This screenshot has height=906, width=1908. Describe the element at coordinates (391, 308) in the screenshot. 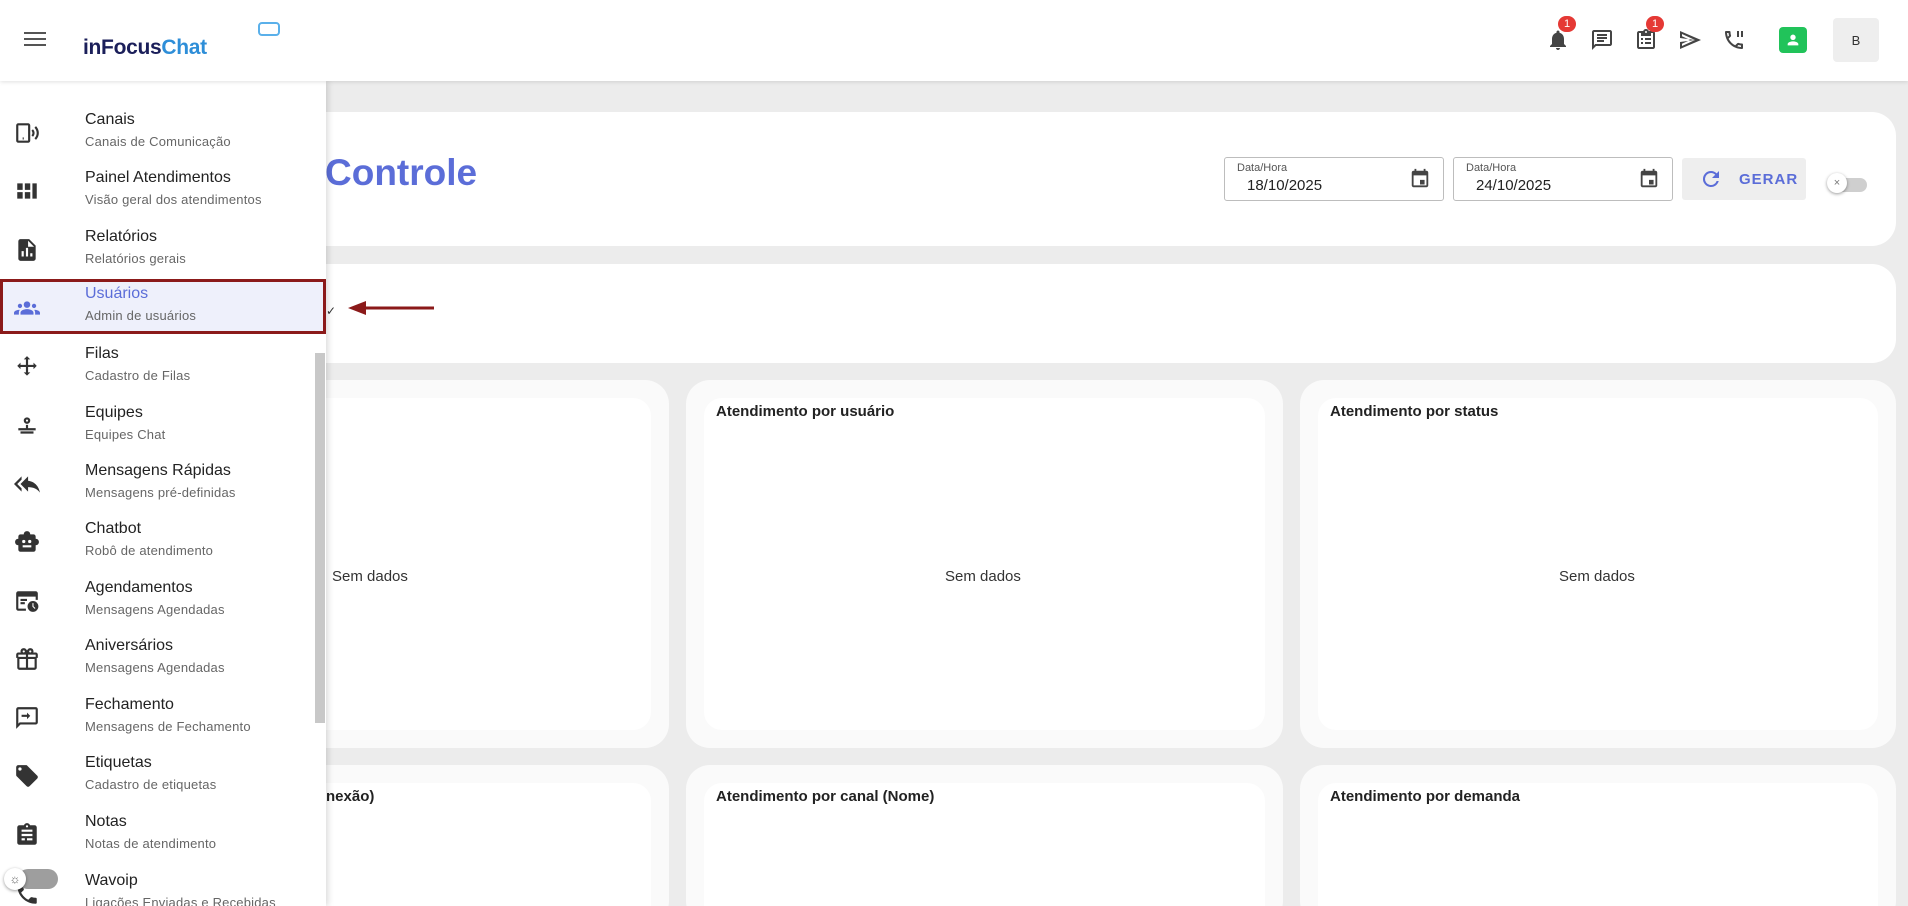

I see `annotation-arrow` at that location.